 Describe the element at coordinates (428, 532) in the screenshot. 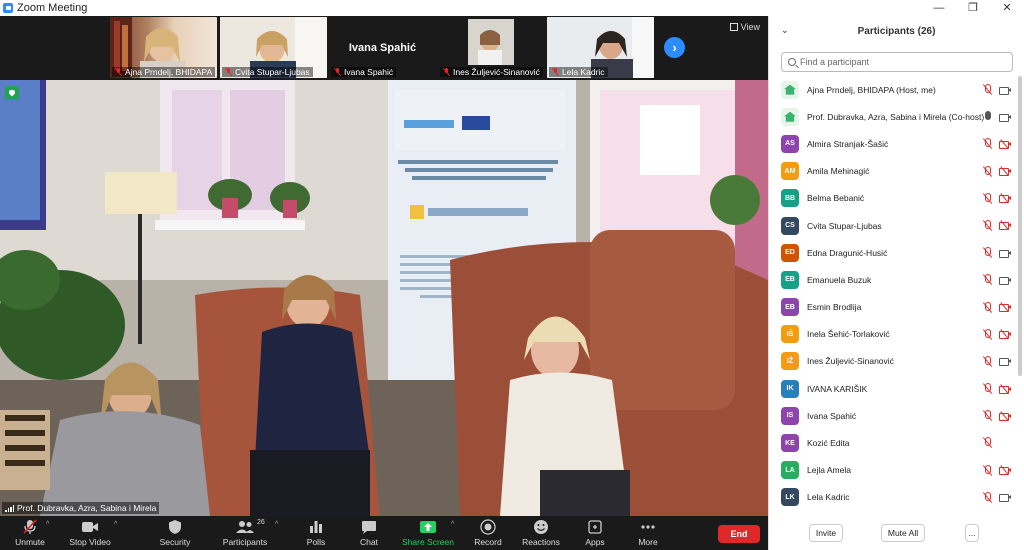

I see `share-screen-button: ^ Share Screen` at that location.